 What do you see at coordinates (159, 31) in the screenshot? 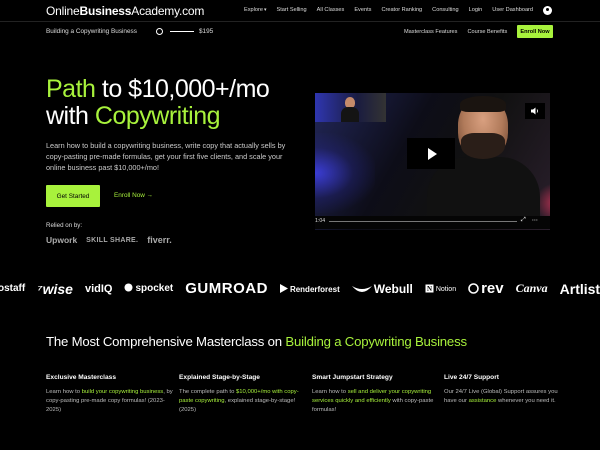
I see `progress-circle-icon` at bounding box center [159, 31].